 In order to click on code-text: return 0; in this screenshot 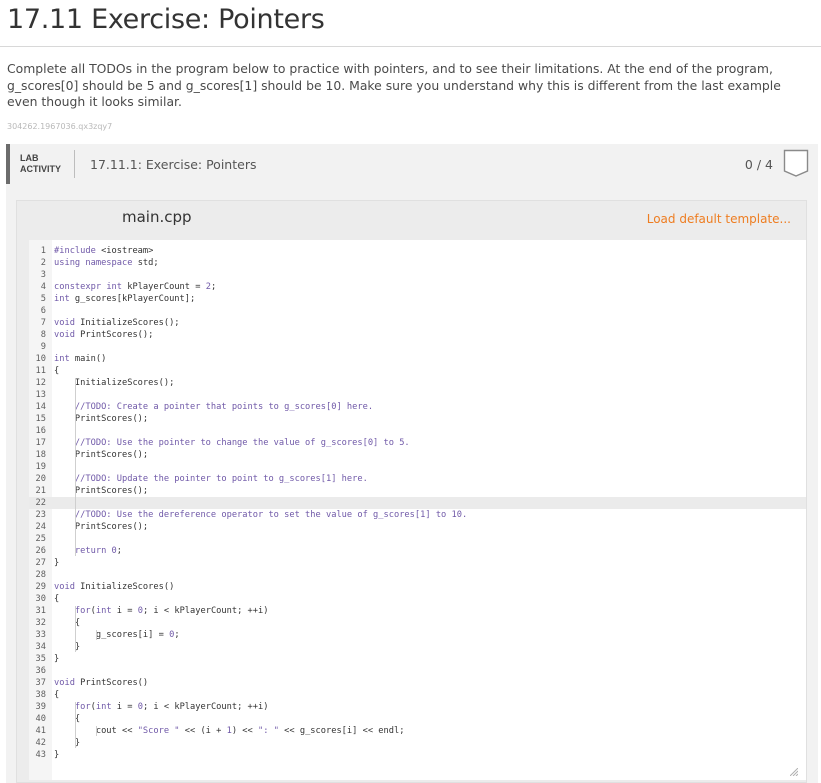, I will do `click(88, 551)`.